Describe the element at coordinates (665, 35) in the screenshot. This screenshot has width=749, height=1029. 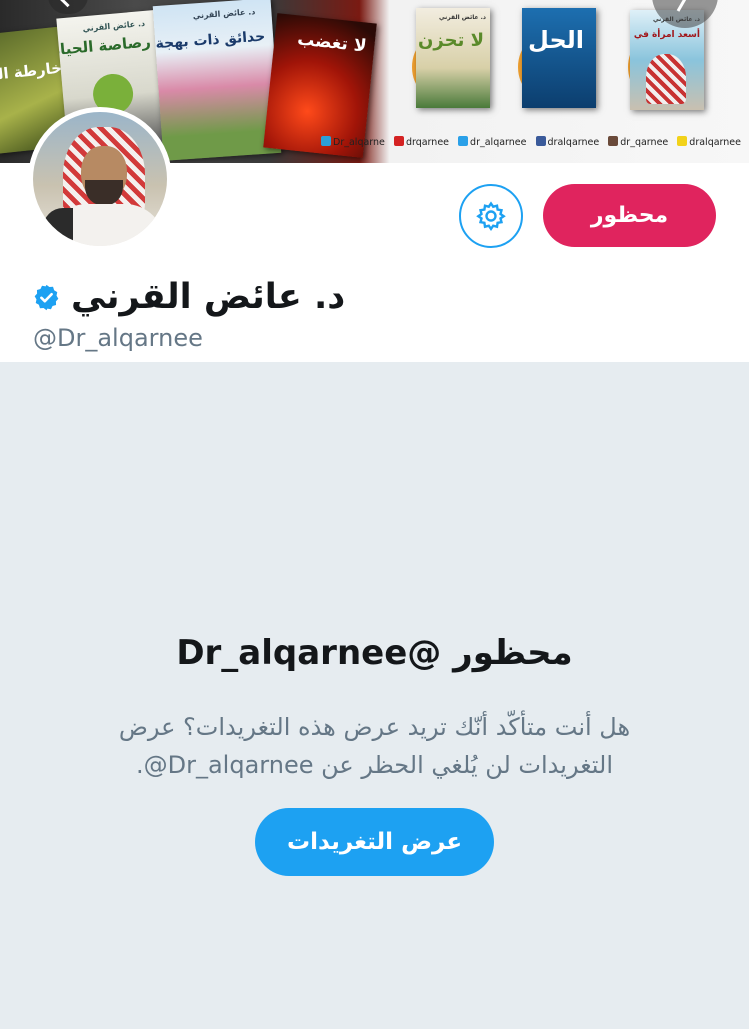
I see `book-title: أسعد امرأة في العالم` at that location.